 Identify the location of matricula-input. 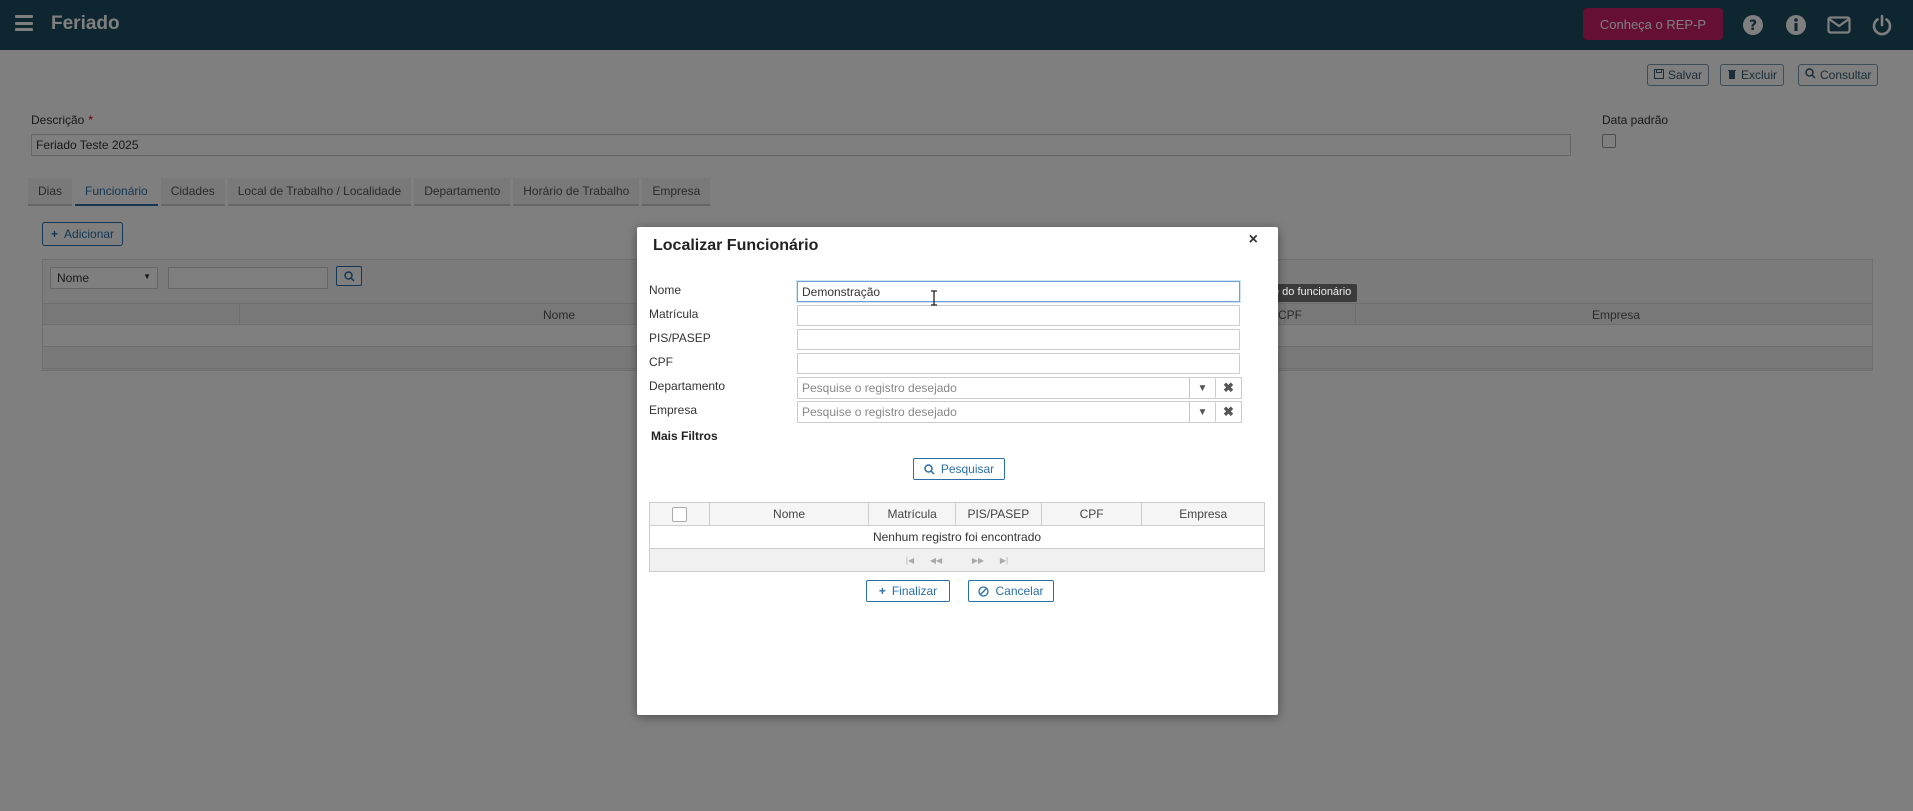
(1018, 315).